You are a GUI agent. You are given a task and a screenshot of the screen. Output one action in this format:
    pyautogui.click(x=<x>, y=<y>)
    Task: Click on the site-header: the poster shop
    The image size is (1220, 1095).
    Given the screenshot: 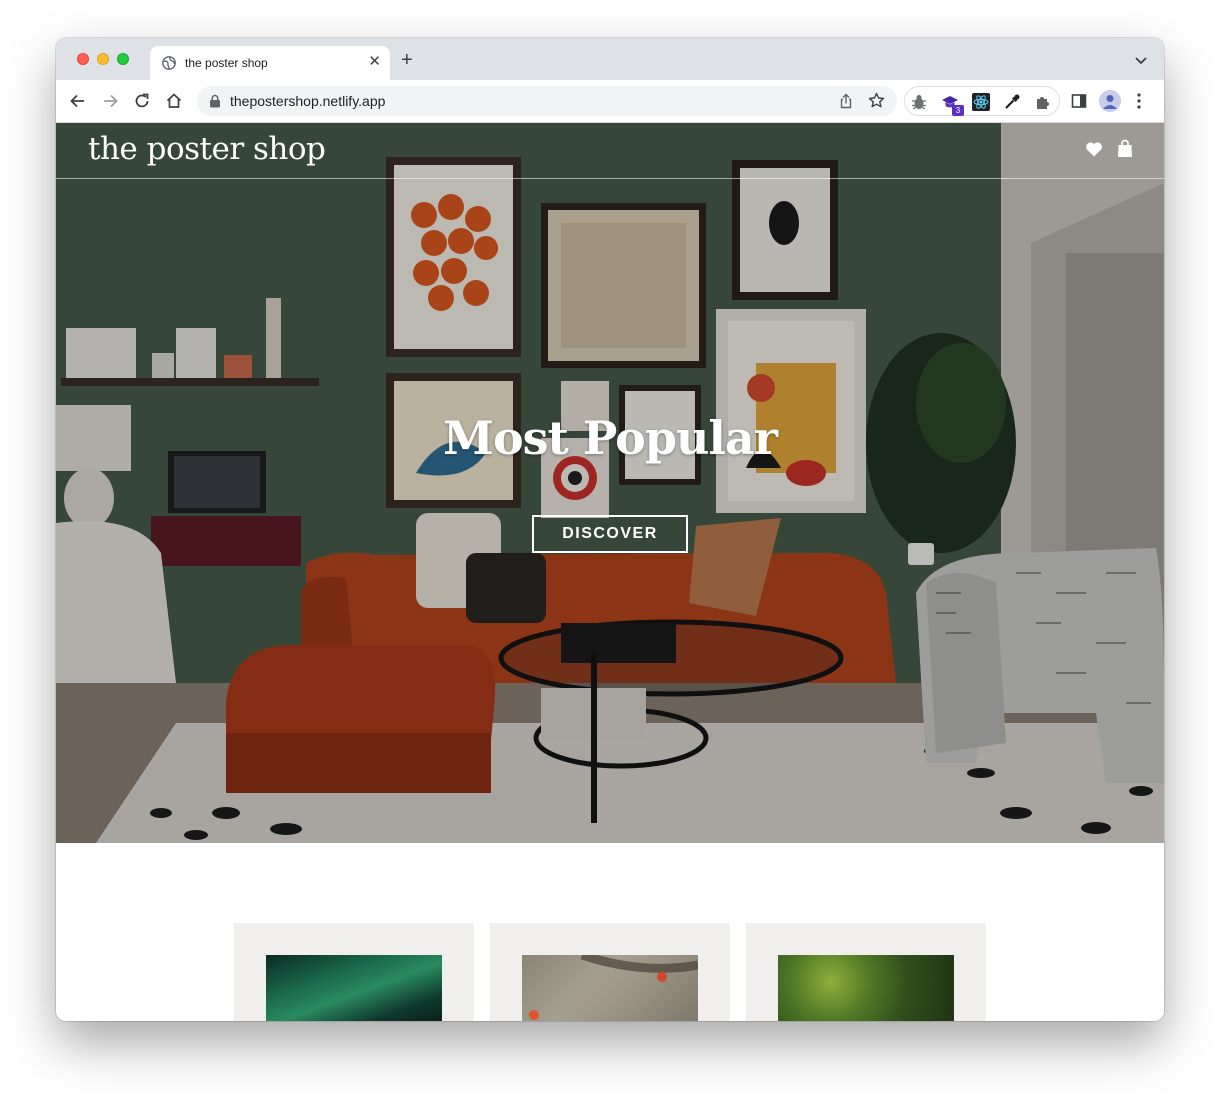 What is the action you would take?
    pyautogui.click(x=610, y=151)
    